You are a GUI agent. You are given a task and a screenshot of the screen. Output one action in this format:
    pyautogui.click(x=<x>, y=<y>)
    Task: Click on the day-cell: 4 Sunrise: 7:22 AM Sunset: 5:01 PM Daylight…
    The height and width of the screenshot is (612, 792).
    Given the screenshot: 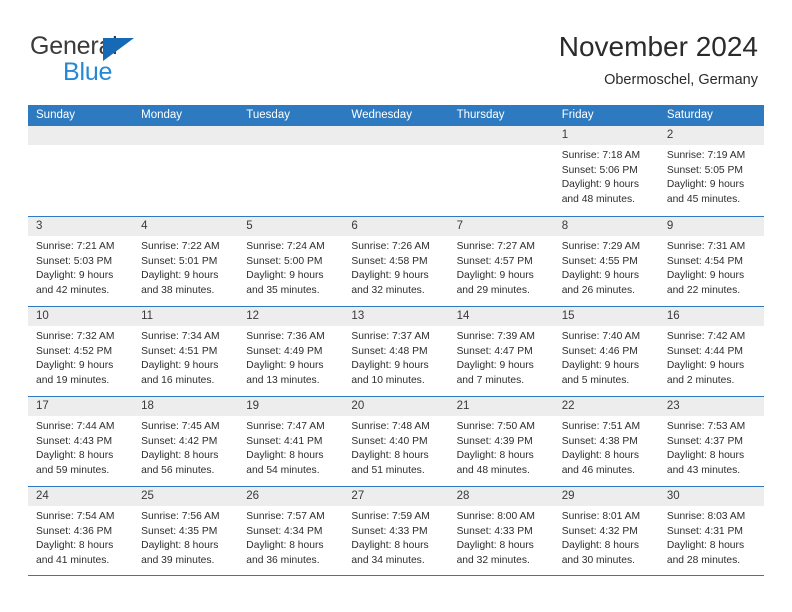 What is the action you would take?
    pyautogui.click(x=186, y=261)
    